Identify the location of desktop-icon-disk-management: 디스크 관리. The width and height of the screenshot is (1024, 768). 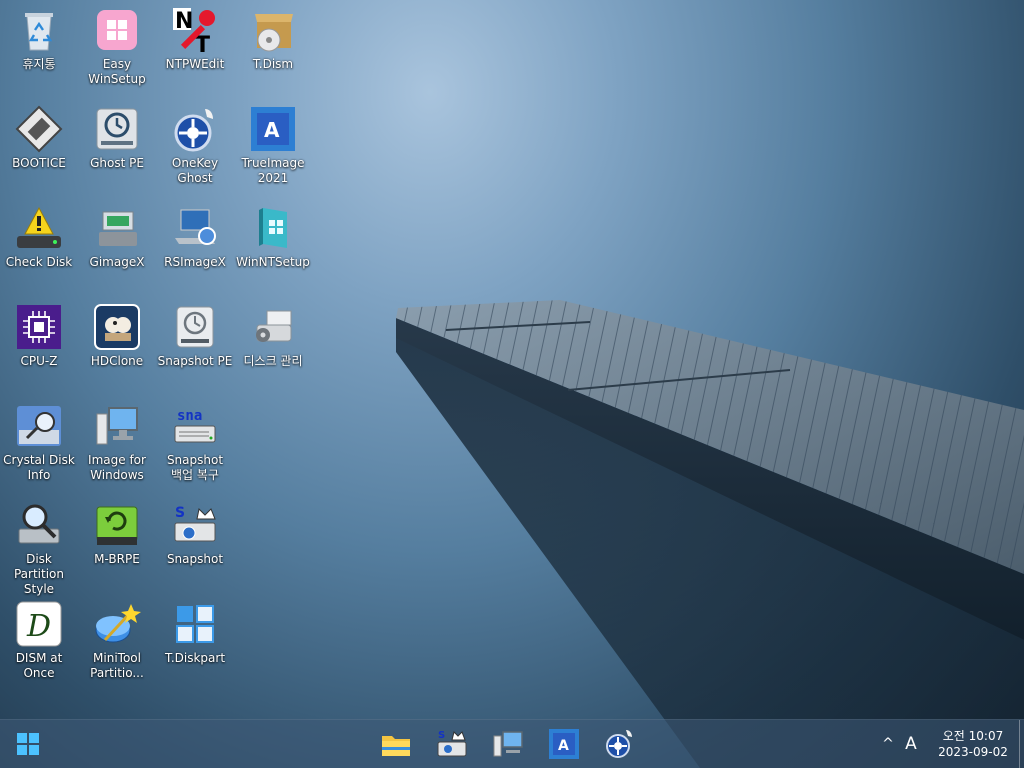
(273, 345).